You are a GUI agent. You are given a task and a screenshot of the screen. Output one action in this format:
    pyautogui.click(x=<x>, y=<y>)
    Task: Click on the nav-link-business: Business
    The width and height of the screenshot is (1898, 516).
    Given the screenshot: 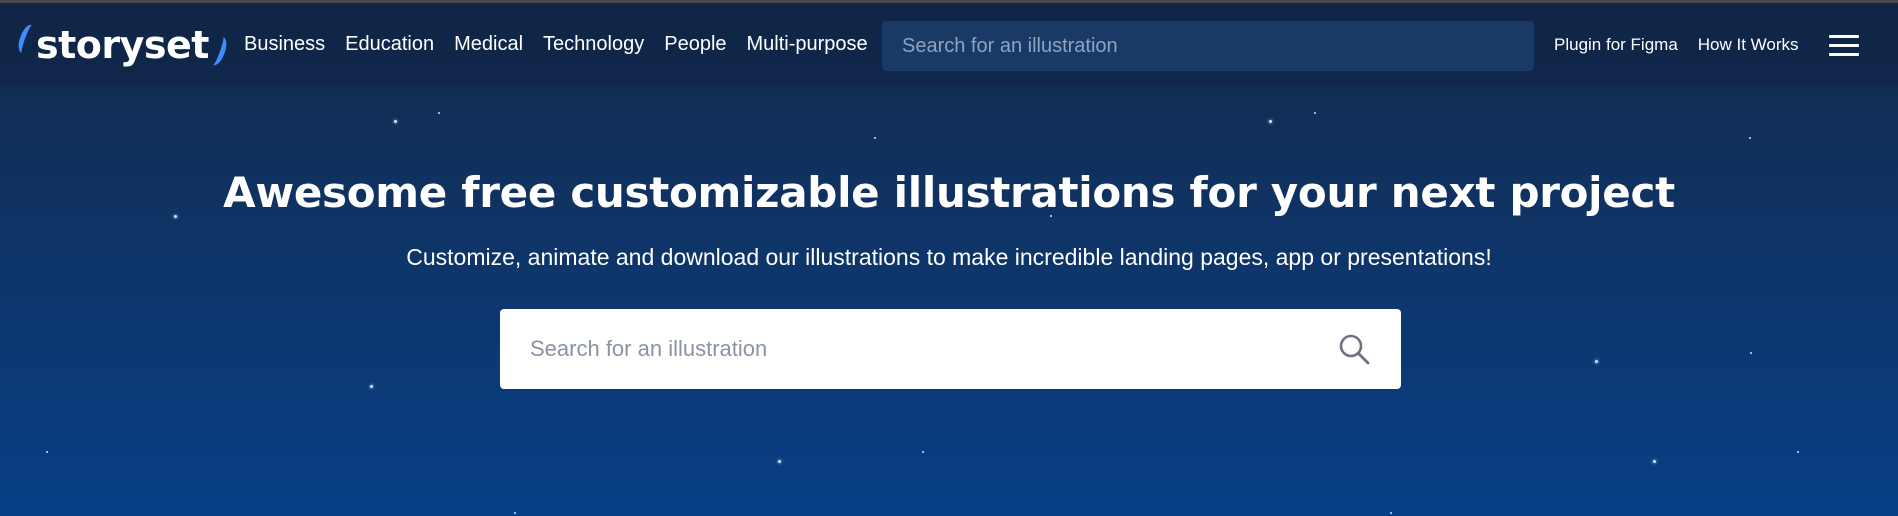 What is the action you would take?
    pyautogui.click(x=284, y=44)
    